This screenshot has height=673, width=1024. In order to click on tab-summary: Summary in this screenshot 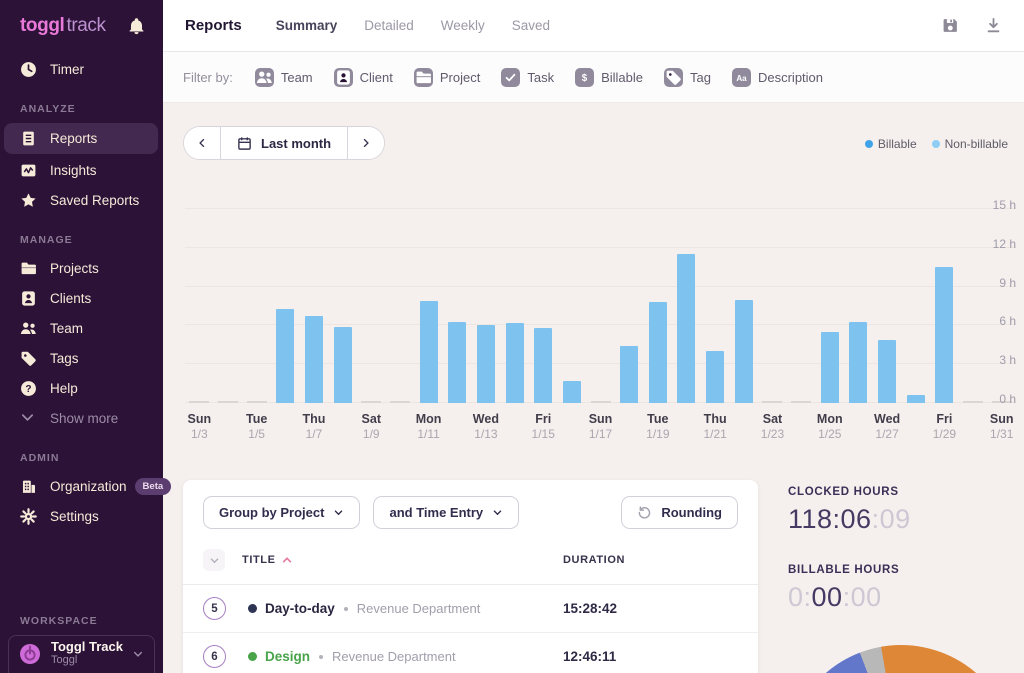, I will do `click(307, 25)`.